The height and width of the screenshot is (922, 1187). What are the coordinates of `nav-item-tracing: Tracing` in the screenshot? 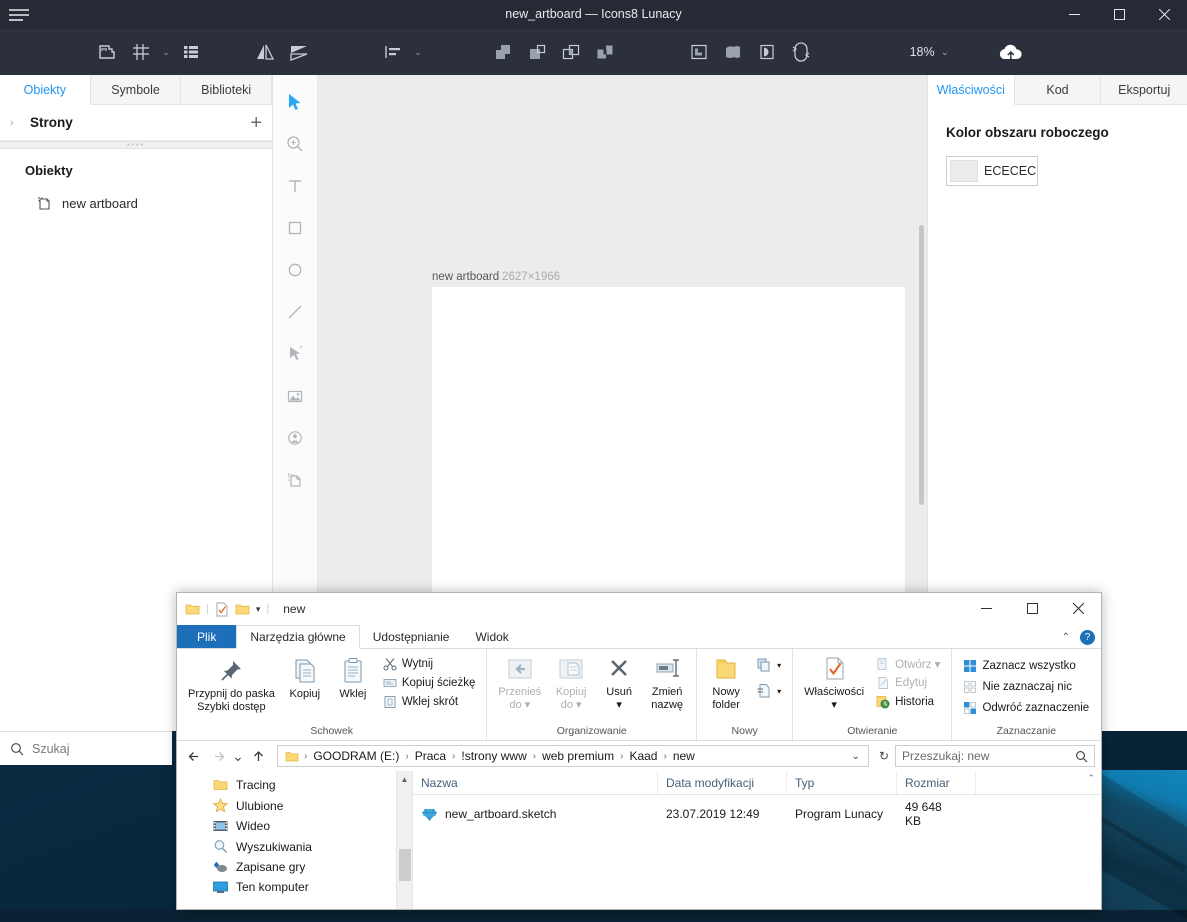 It's located at (294, 785).